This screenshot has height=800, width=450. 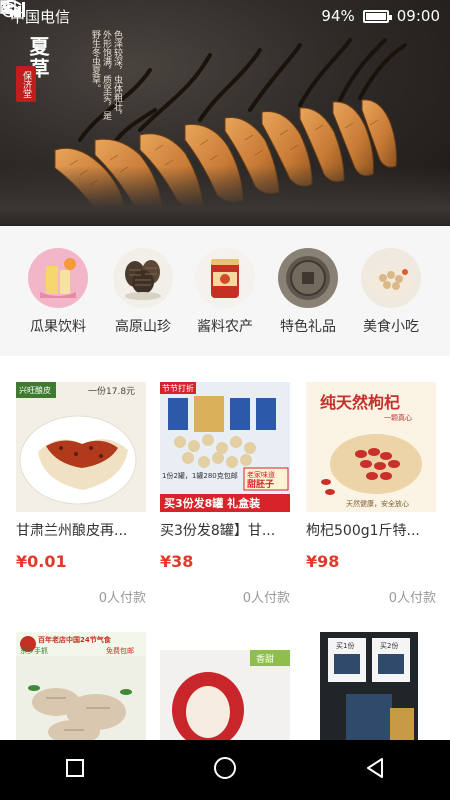 I want to click on banner-table-surface, so click(x=225, y=196).